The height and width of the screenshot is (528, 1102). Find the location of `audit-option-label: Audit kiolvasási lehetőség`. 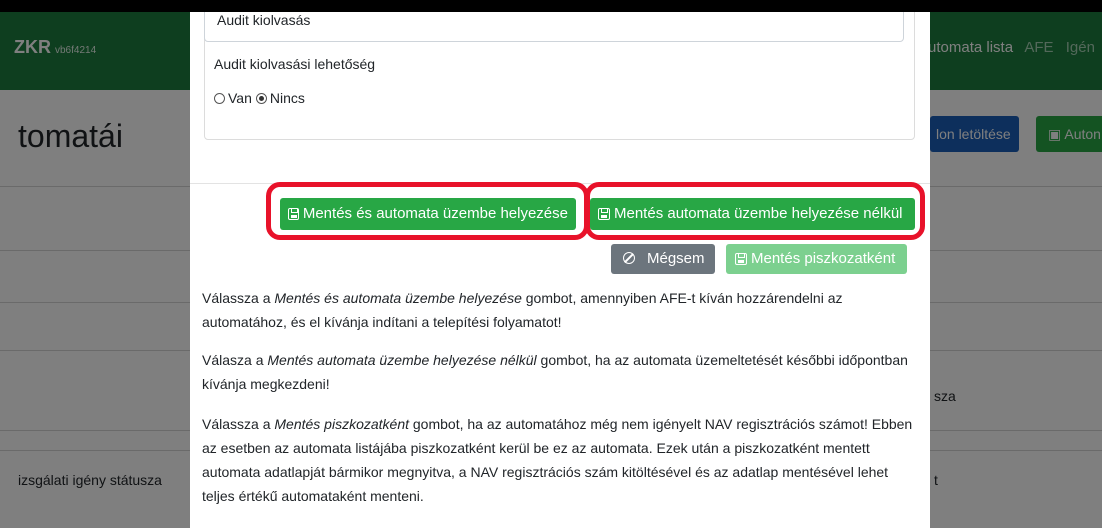

audit-option-label: Audit kiolvasási lehetőség is located at coordinates (295, 64).